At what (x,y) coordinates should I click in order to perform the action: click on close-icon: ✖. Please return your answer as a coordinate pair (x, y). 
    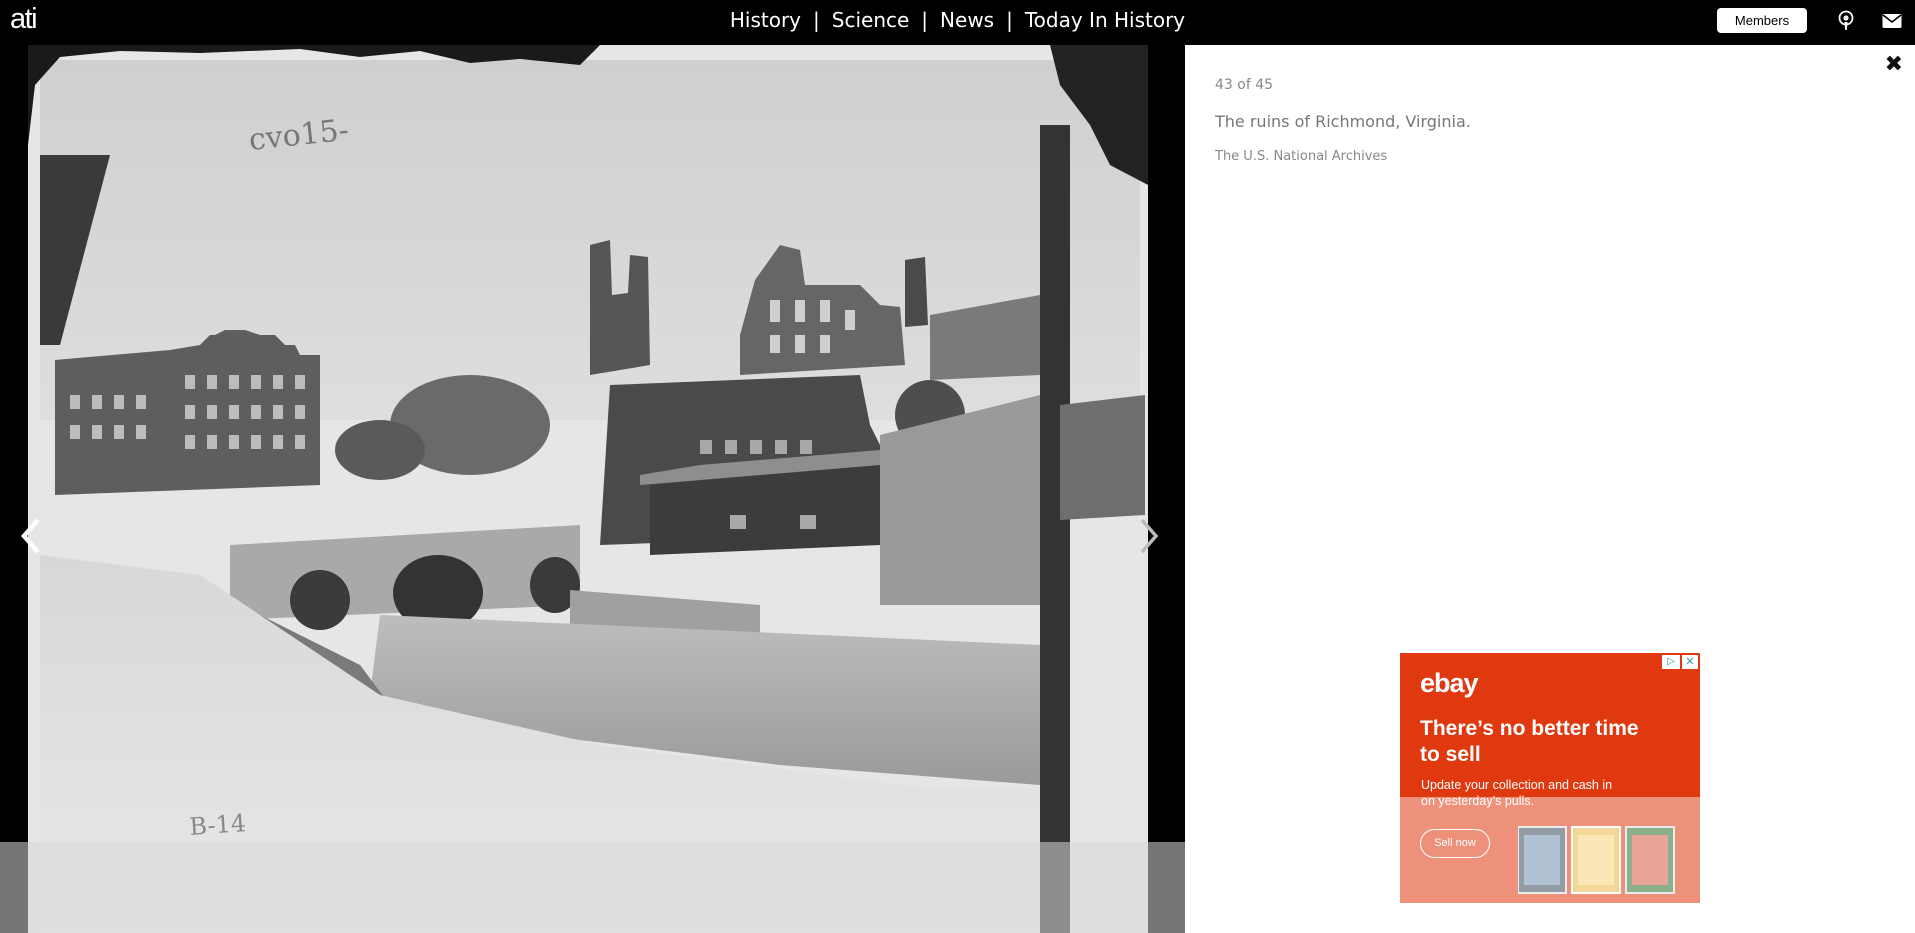
    Looking at the image, I should click on (1894, 64).